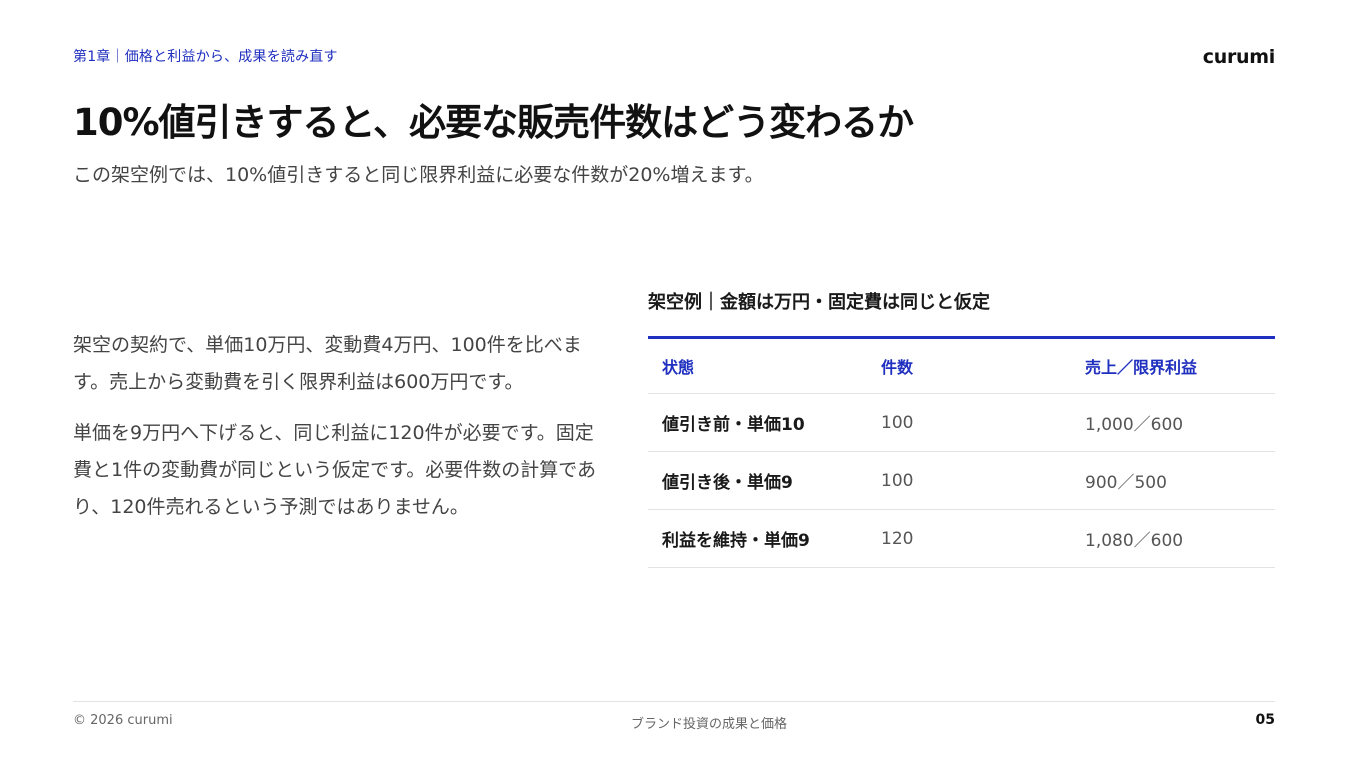  Describe the element at coordinates (1173, 365) in the screenshot. I see `column-header-sales-margin: 売上／限界利益` at that location.